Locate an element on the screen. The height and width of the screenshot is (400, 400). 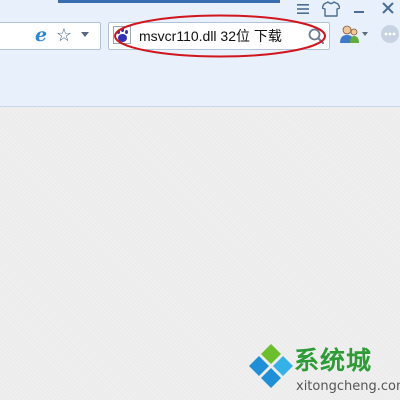
tab-strip-edge is located at coordinates (169, 1).